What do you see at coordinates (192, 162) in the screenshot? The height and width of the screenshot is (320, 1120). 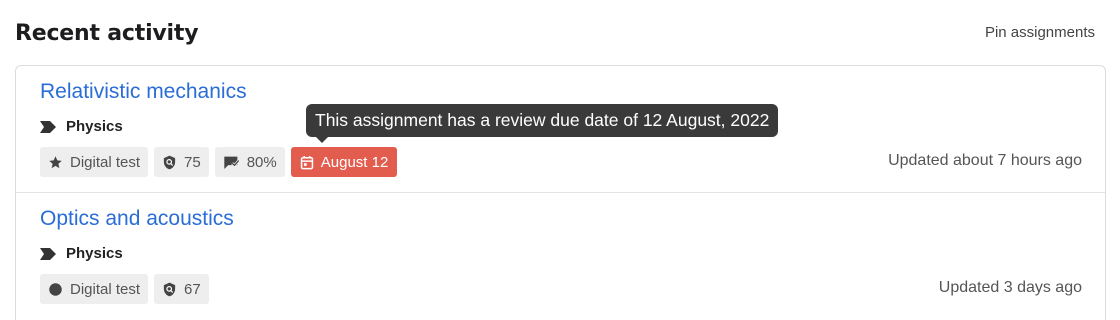 I see `score-value: 75` at bounding box center [192, 162].